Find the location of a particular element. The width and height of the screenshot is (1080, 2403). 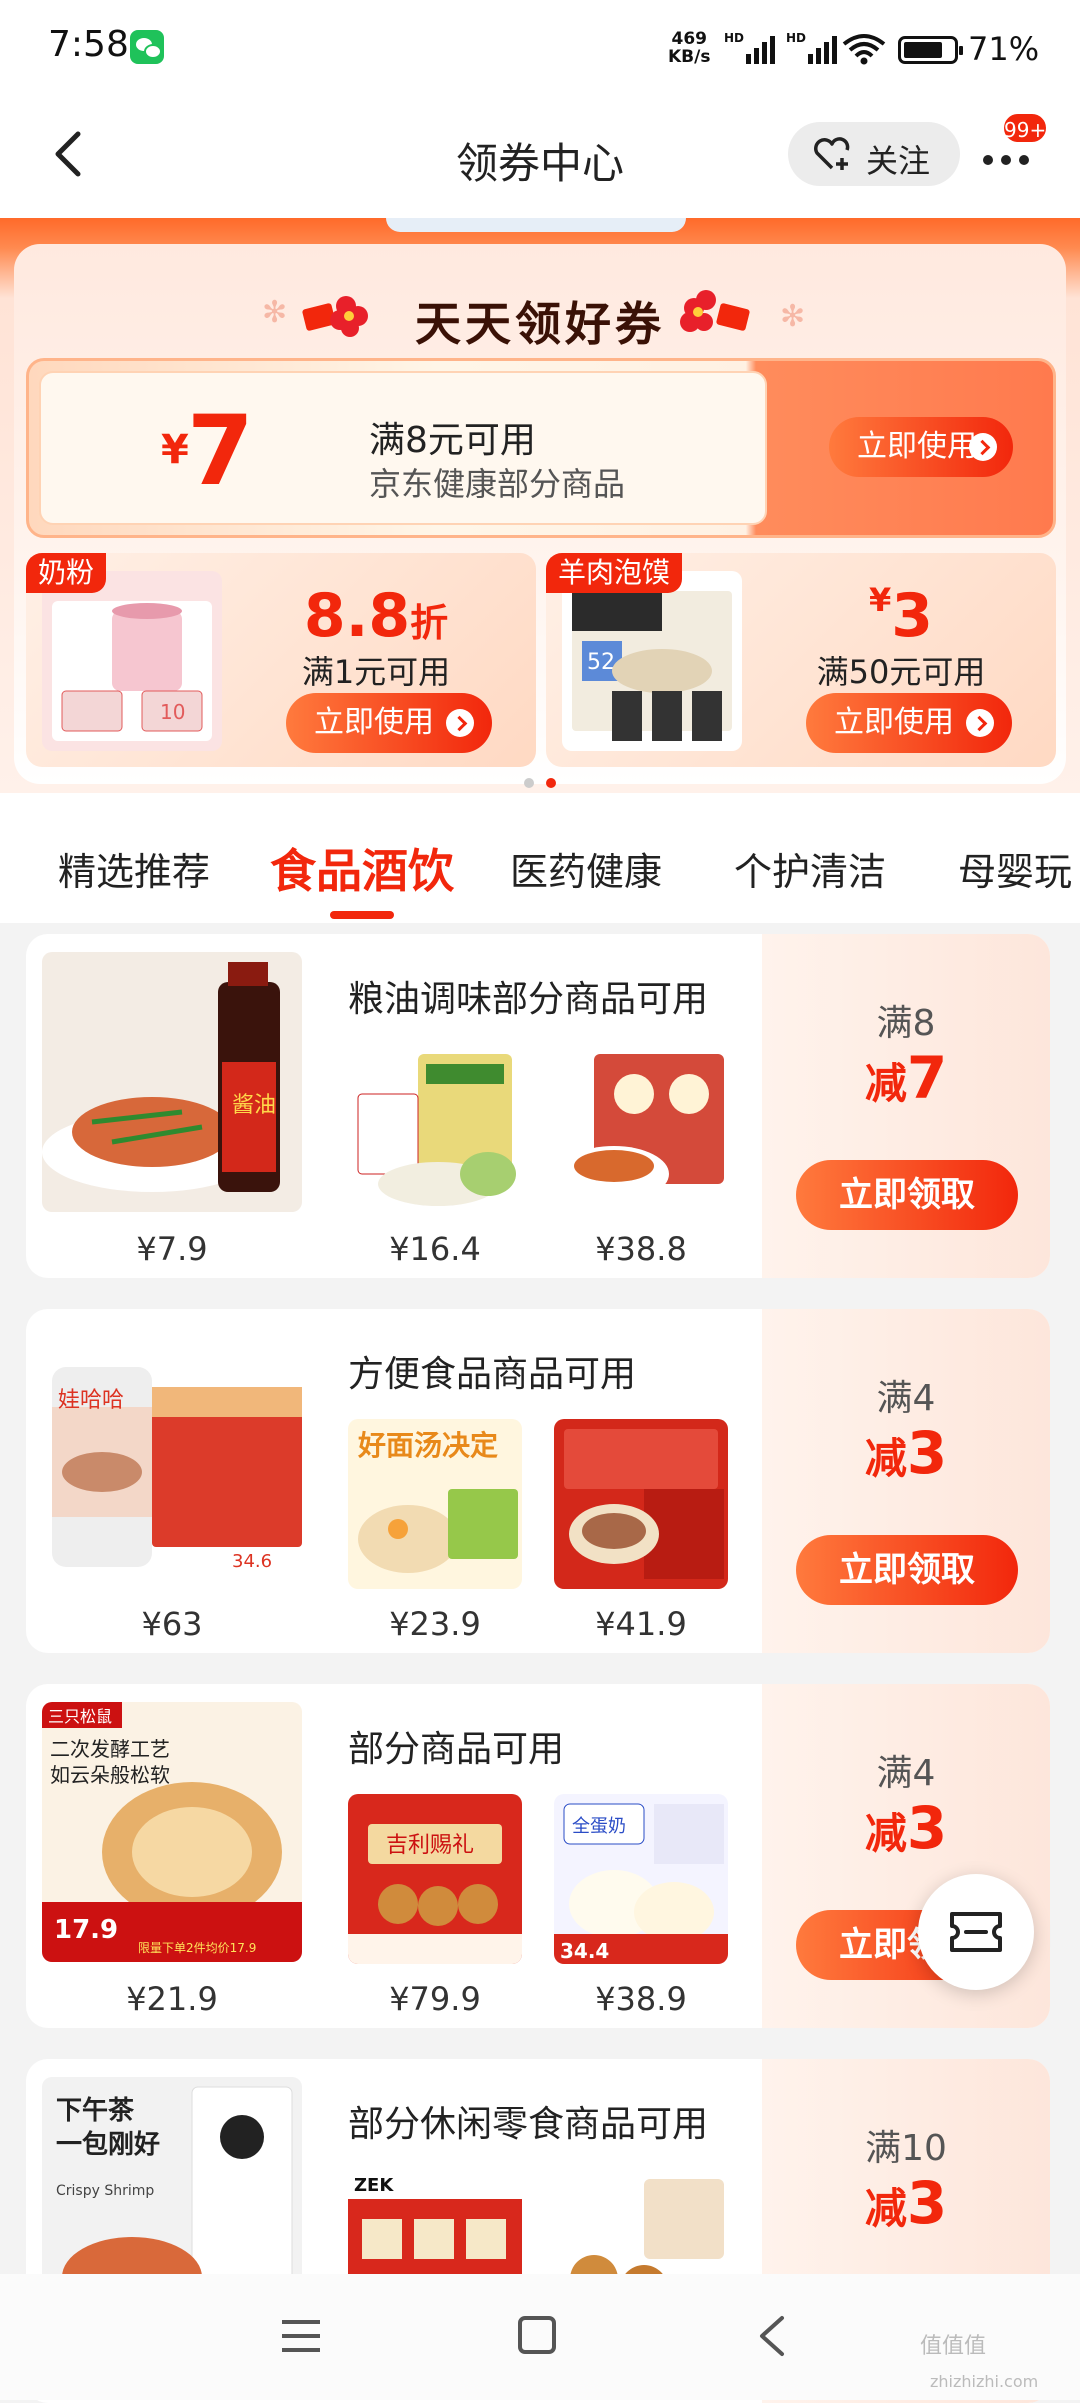

main-coupon-amount: 7 is located at coordinates (220, 451).